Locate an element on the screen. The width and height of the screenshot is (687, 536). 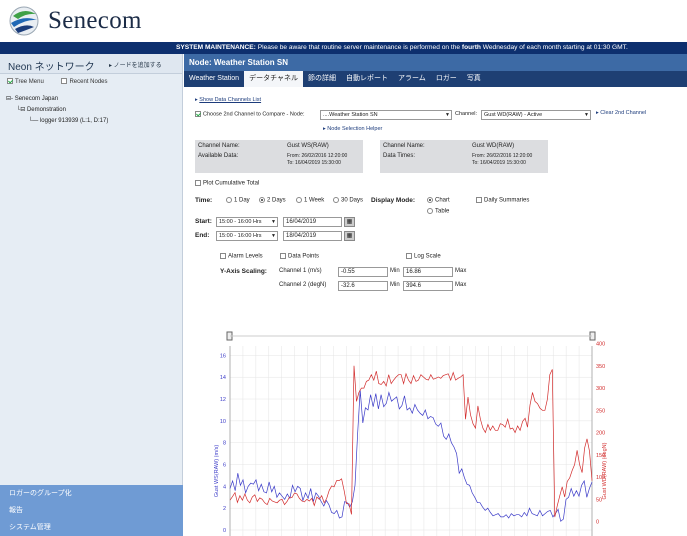
channel2-max-input: 394.6 is located at coordinates (428, 286).